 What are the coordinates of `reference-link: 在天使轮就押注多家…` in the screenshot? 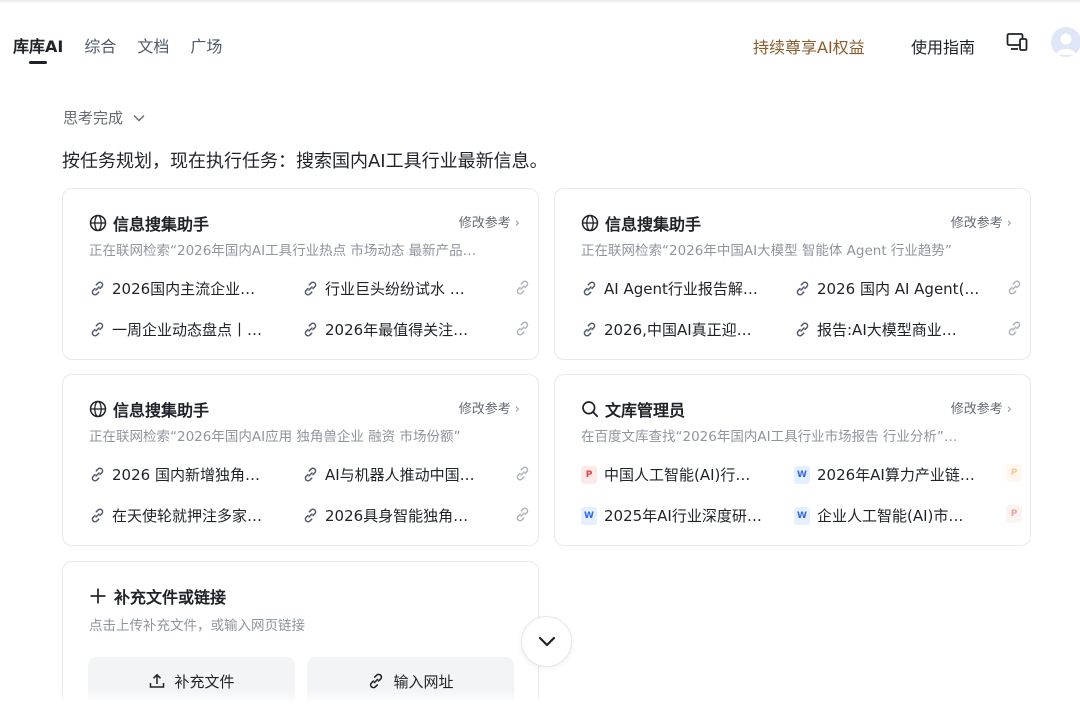 It's located at (175, 515).